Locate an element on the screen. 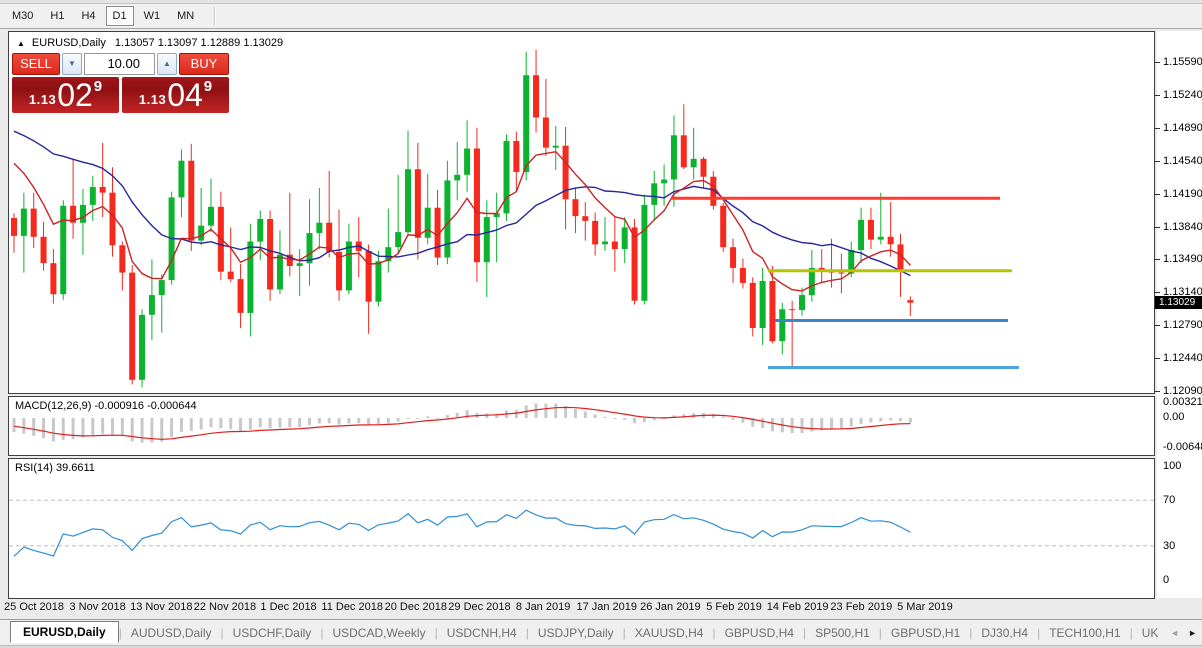 The image size is (1202, 648). rsi-axis-label: 30 is located at coordinates (1169, 546).